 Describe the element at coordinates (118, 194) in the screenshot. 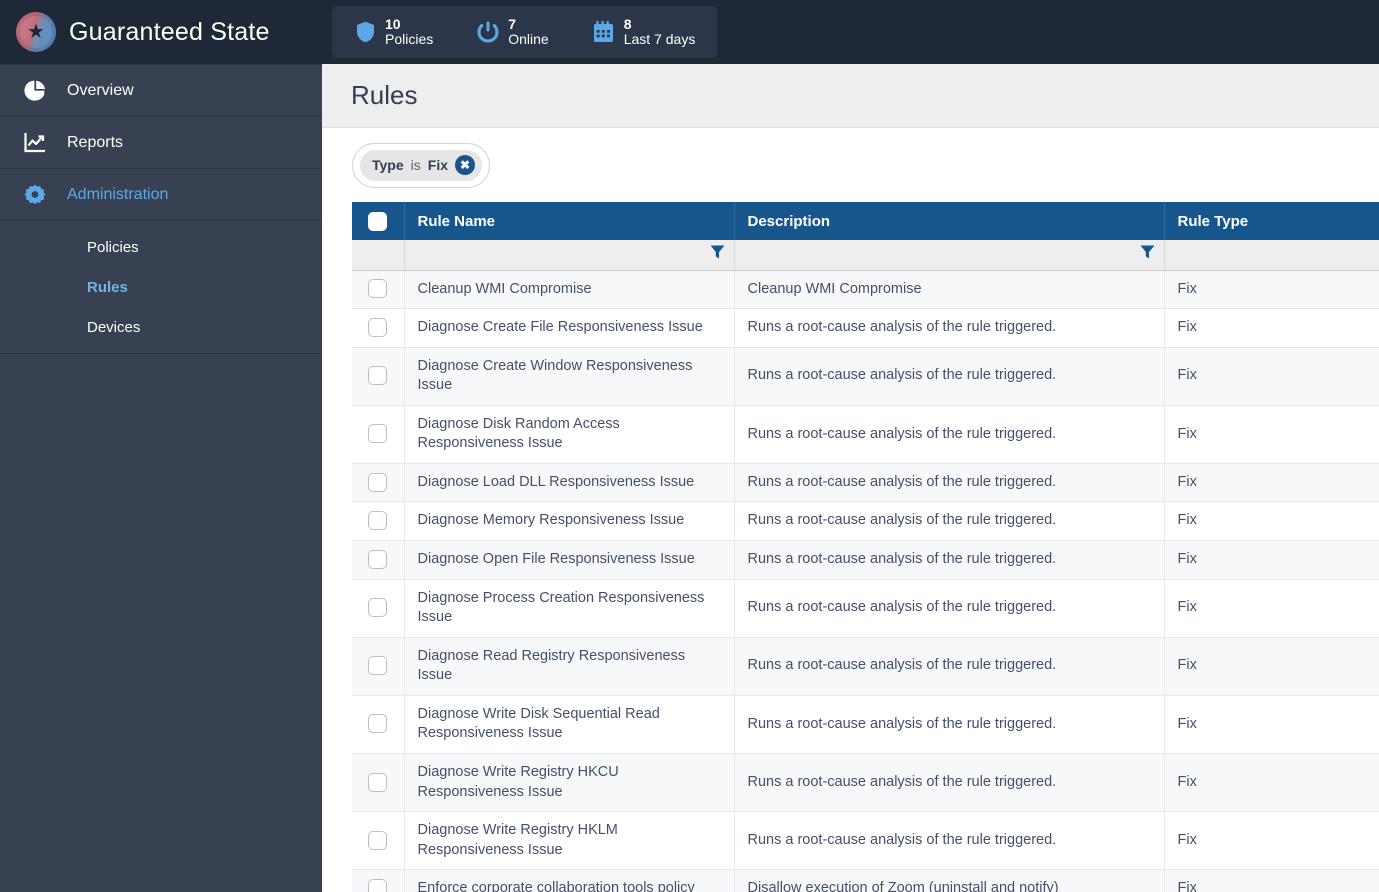

I see `sidebar-item-administration-label: Administration` at that location.